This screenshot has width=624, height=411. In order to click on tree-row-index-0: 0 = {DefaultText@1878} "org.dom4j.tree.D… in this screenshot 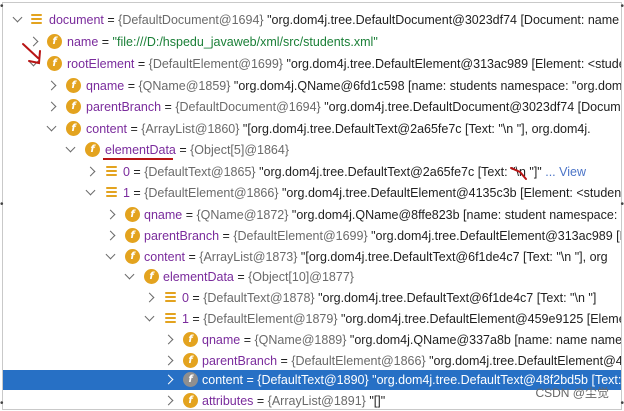, I will do `click(312, 298)`.